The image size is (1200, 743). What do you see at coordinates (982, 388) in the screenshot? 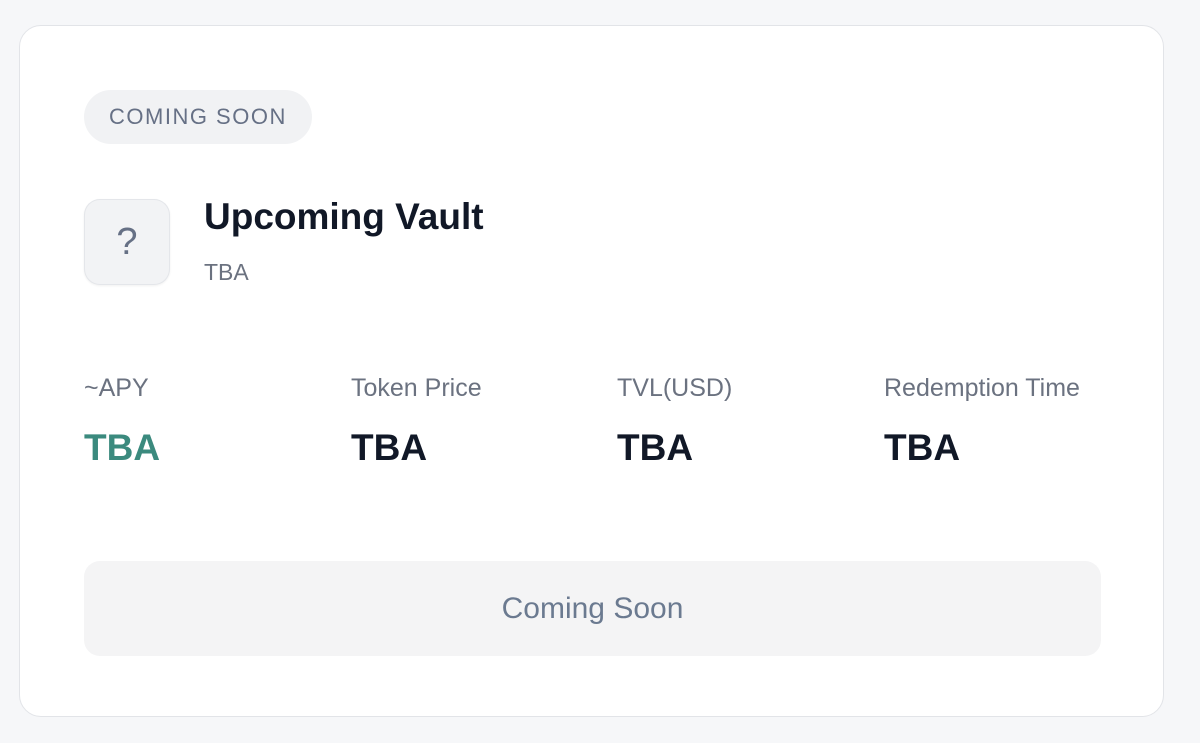
I see `stat-label: Redemption Time` at bounding box center [982, 388].